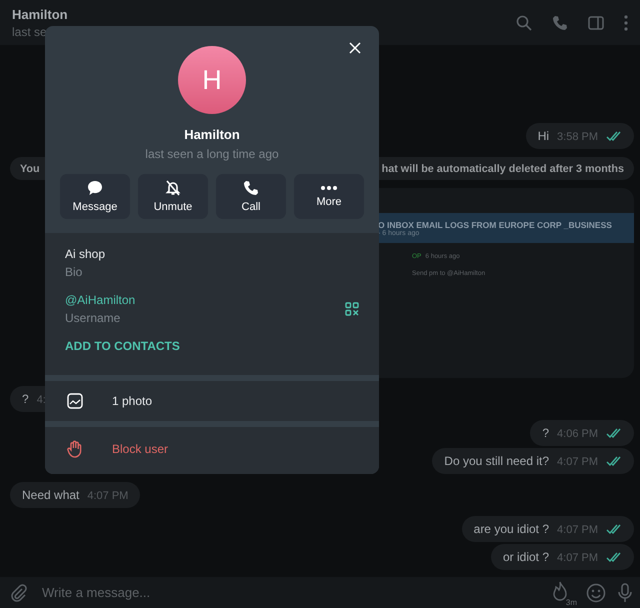  I want to click on call-button: Call, so click(251, 196).